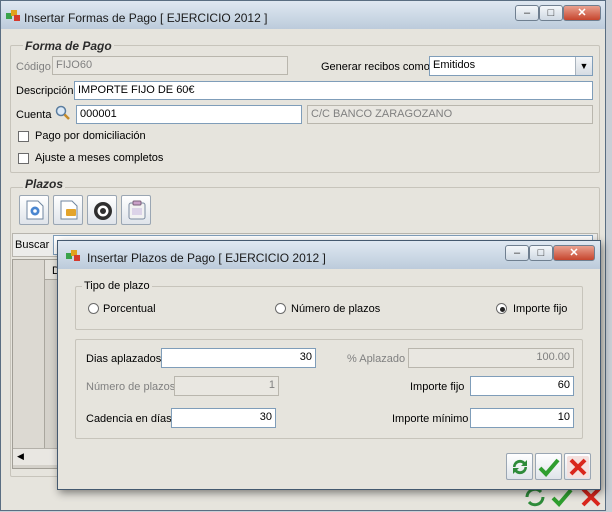 The height and width of the screenshot is (512, 612). Describe the element at coordinates (583, 66) in the screenshot. I see `dropdown-arrow-icon: ▼` at that location.